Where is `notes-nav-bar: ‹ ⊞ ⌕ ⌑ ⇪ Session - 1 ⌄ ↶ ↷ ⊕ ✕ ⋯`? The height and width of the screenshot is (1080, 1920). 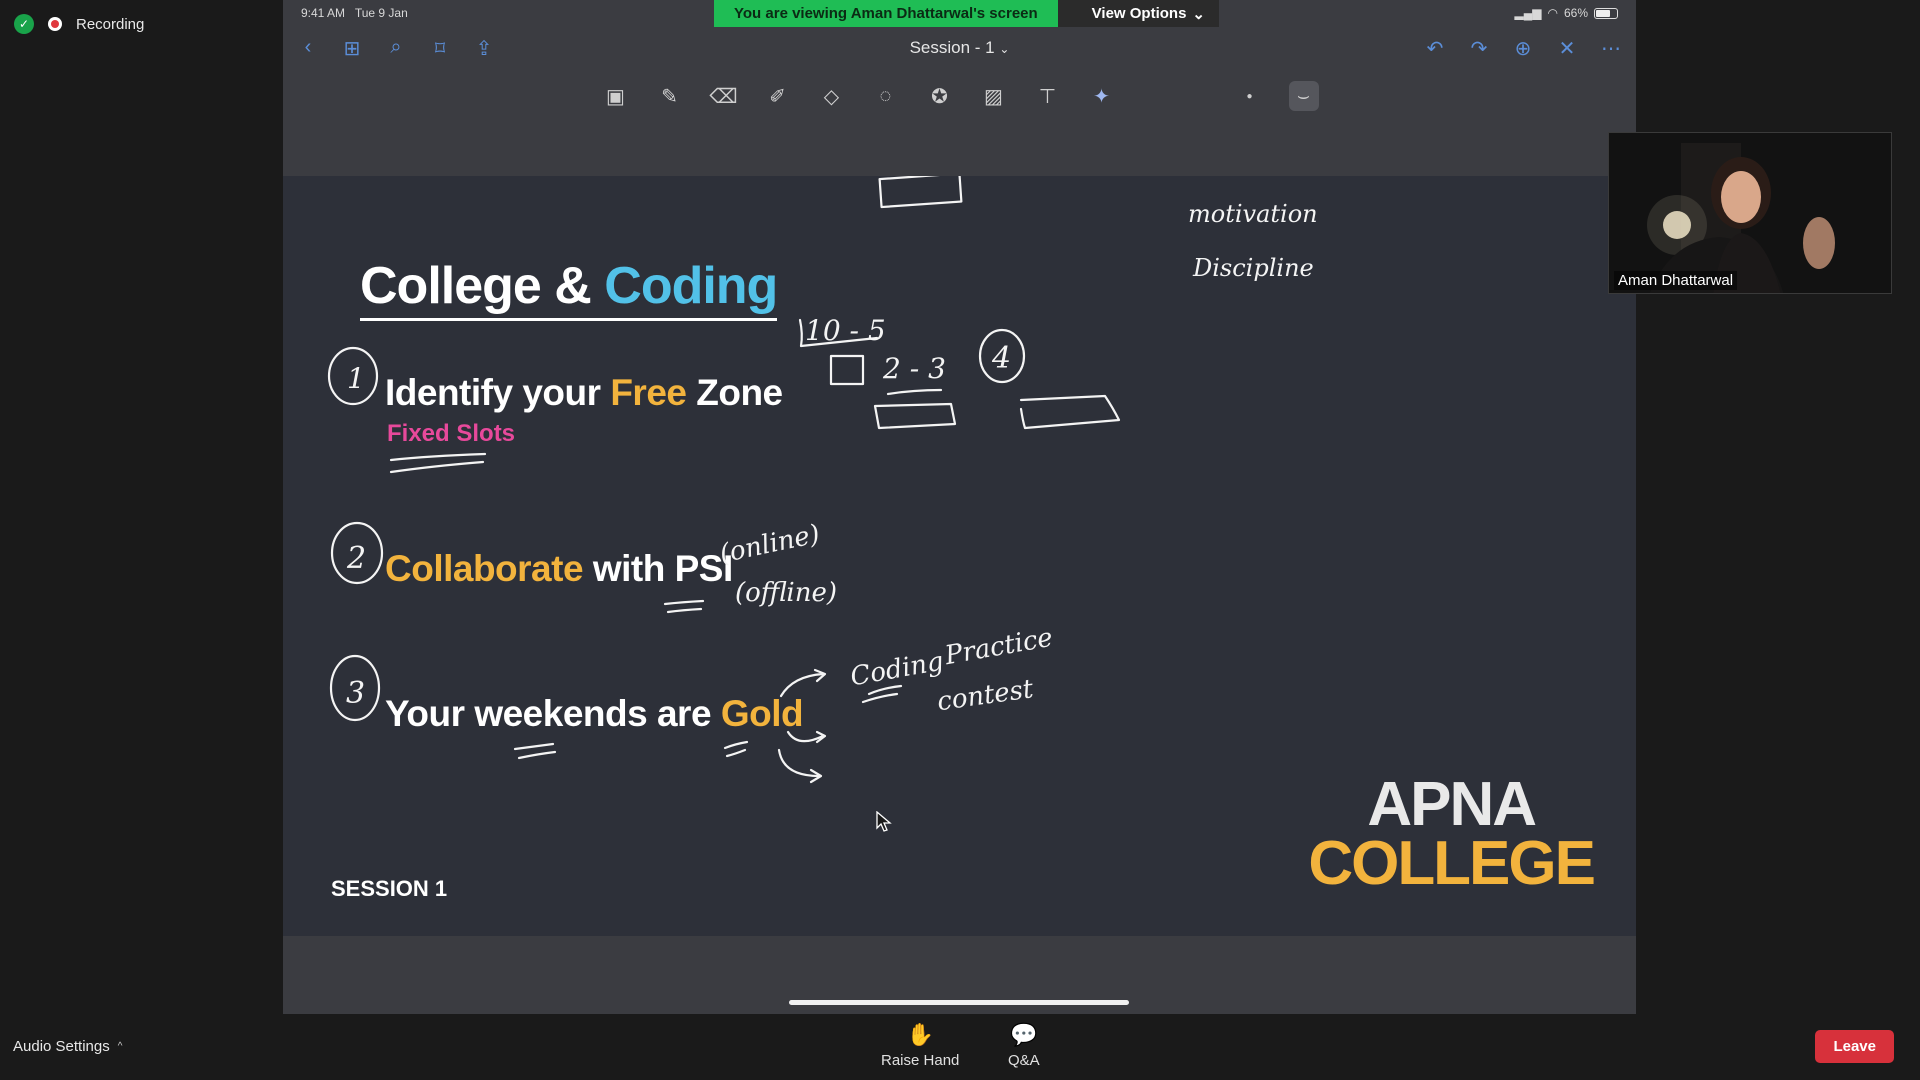
notes-nav-bar: ‹ ⊞ ⌕ ⌑ ⇪ Session - 1 ⌄ ↶ ↷ ⊕ ✕ ⋯ is located at coordinates (959, 48).